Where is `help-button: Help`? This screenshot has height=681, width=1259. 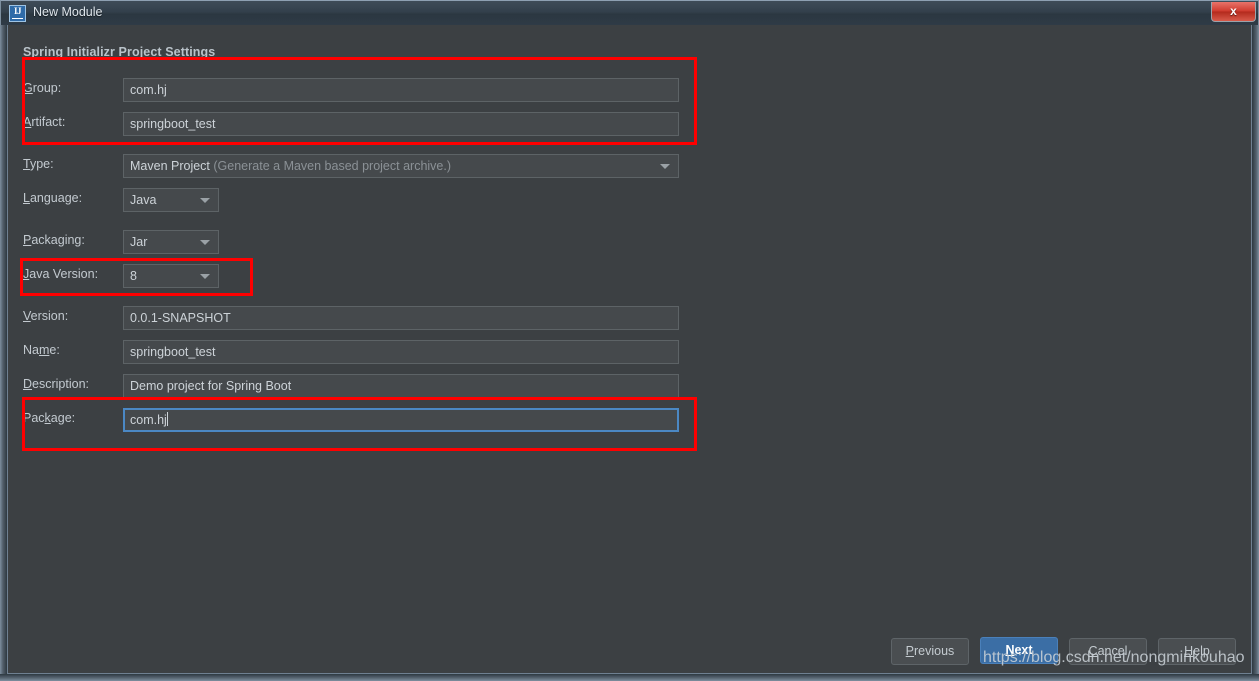
help-button: Help is located at coordinates (1197, 651).